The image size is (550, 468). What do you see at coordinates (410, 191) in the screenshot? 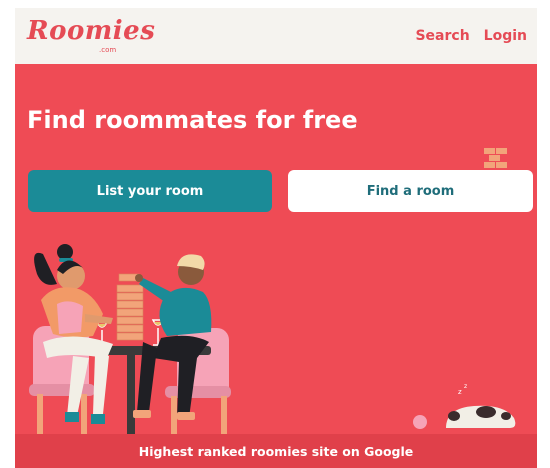
I see `find-a-room-button: Find a room` at bounding box center [410, 191].